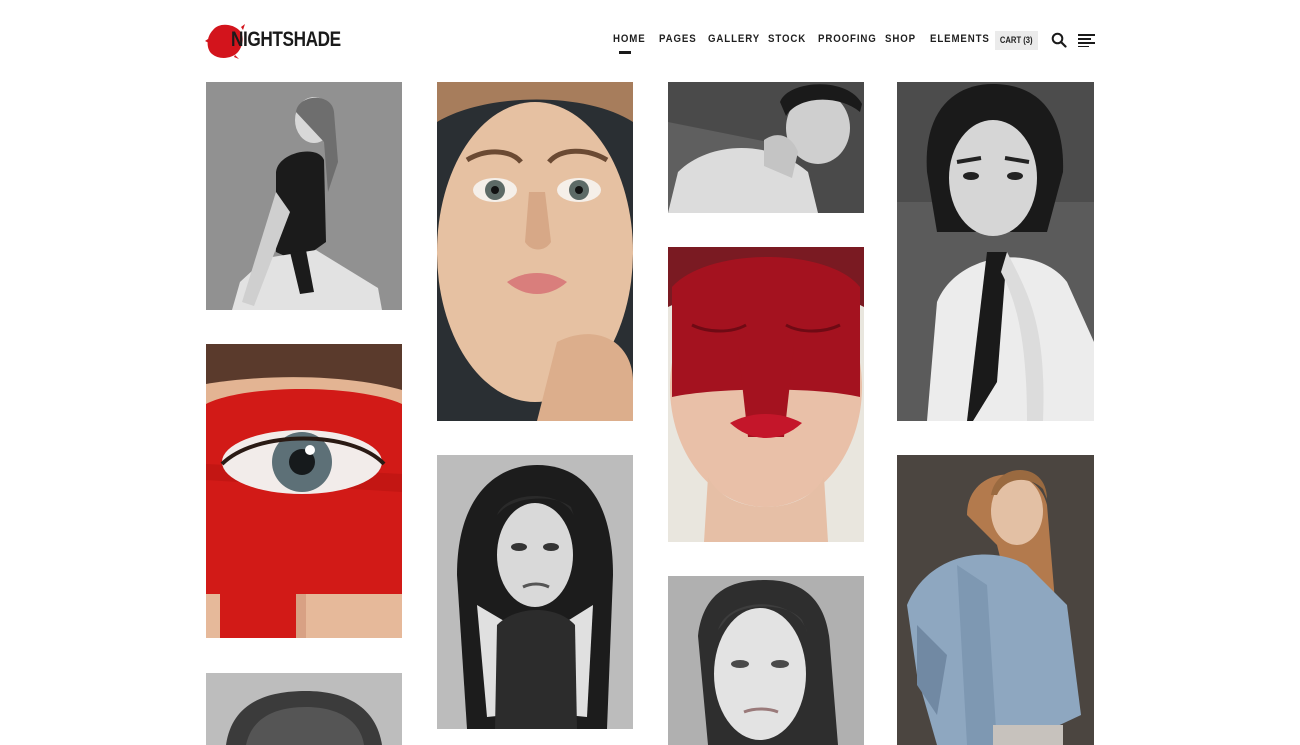  What do you see at coordinates (787, 39) in the screenshot?
I see `nav-item-stock: STOCK` at bounding box center [787, 39].